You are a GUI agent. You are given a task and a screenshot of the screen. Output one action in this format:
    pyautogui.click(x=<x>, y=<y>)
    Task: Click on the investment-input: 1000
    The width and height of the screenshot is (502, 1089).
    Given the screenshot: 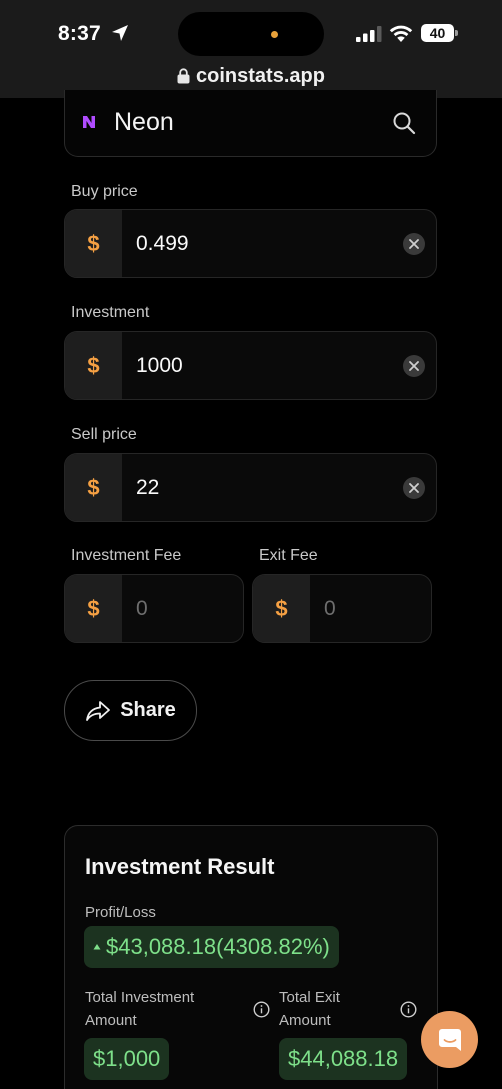 What is the action you would take?
    pyautogui.click(x=159, y=365)
    